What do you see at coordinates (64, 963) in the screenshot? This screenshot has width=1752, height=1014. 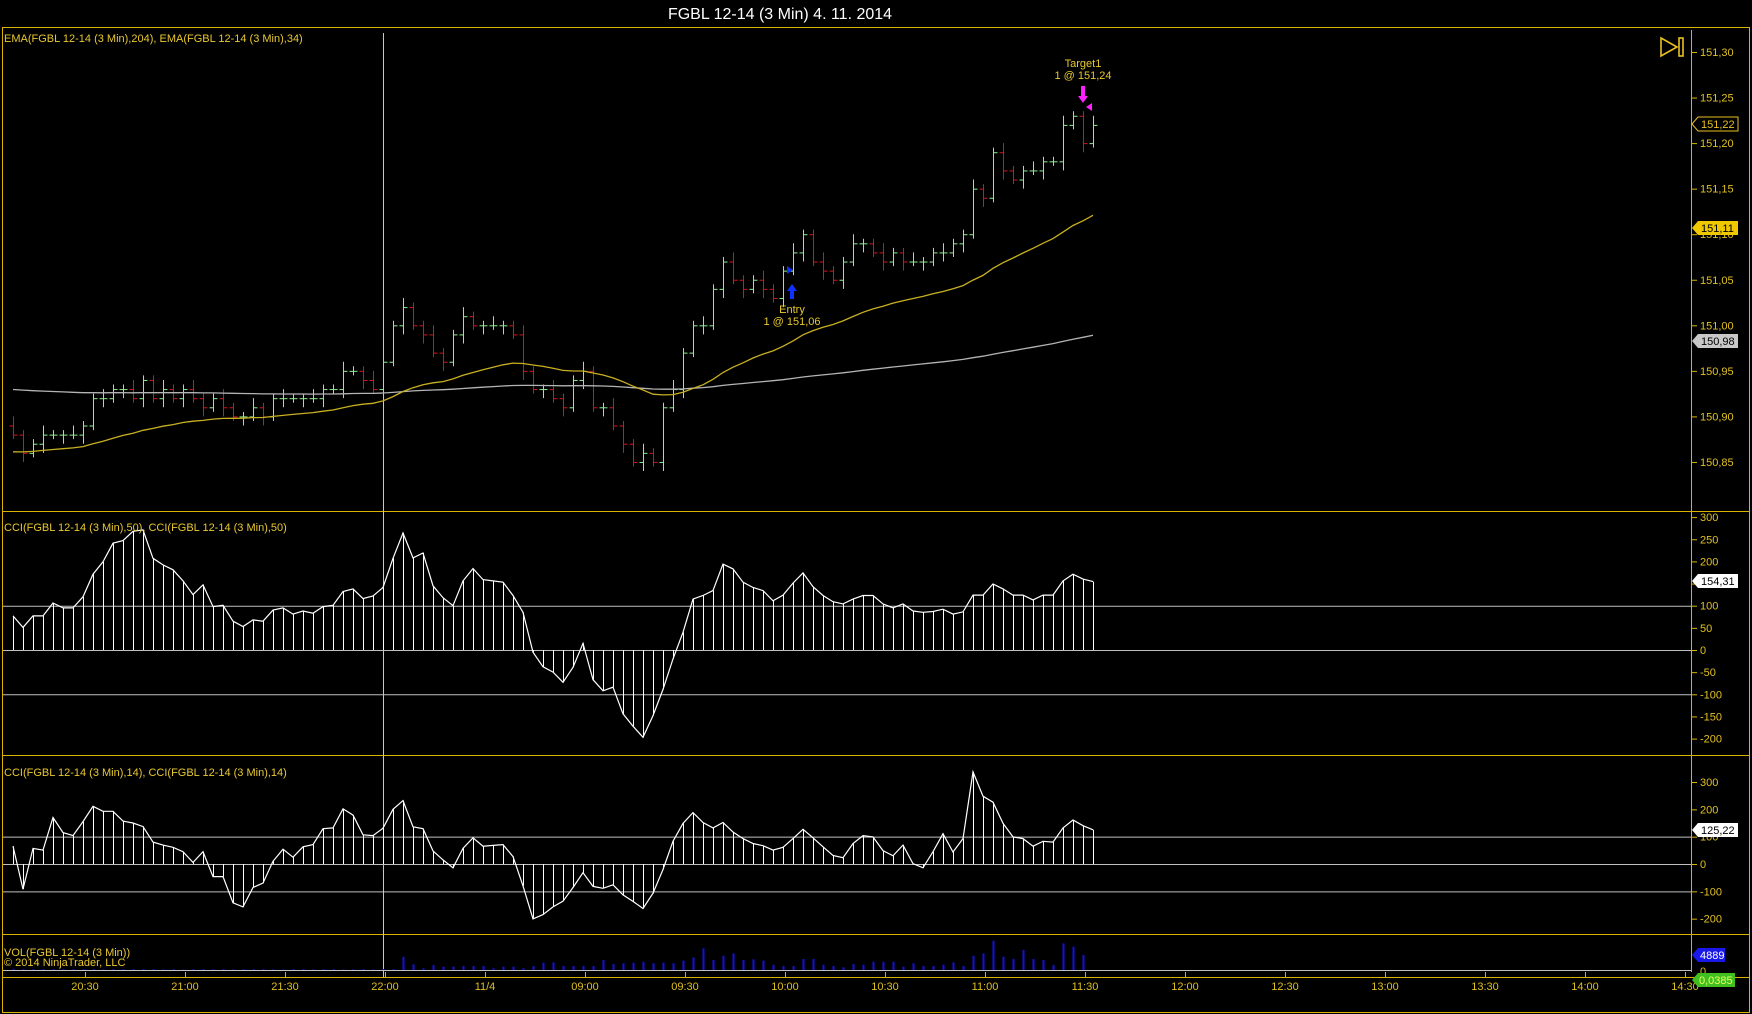 I see `copyright-text: © 2014 NinjaTrader, LLC` at bounding box center [64, 963].